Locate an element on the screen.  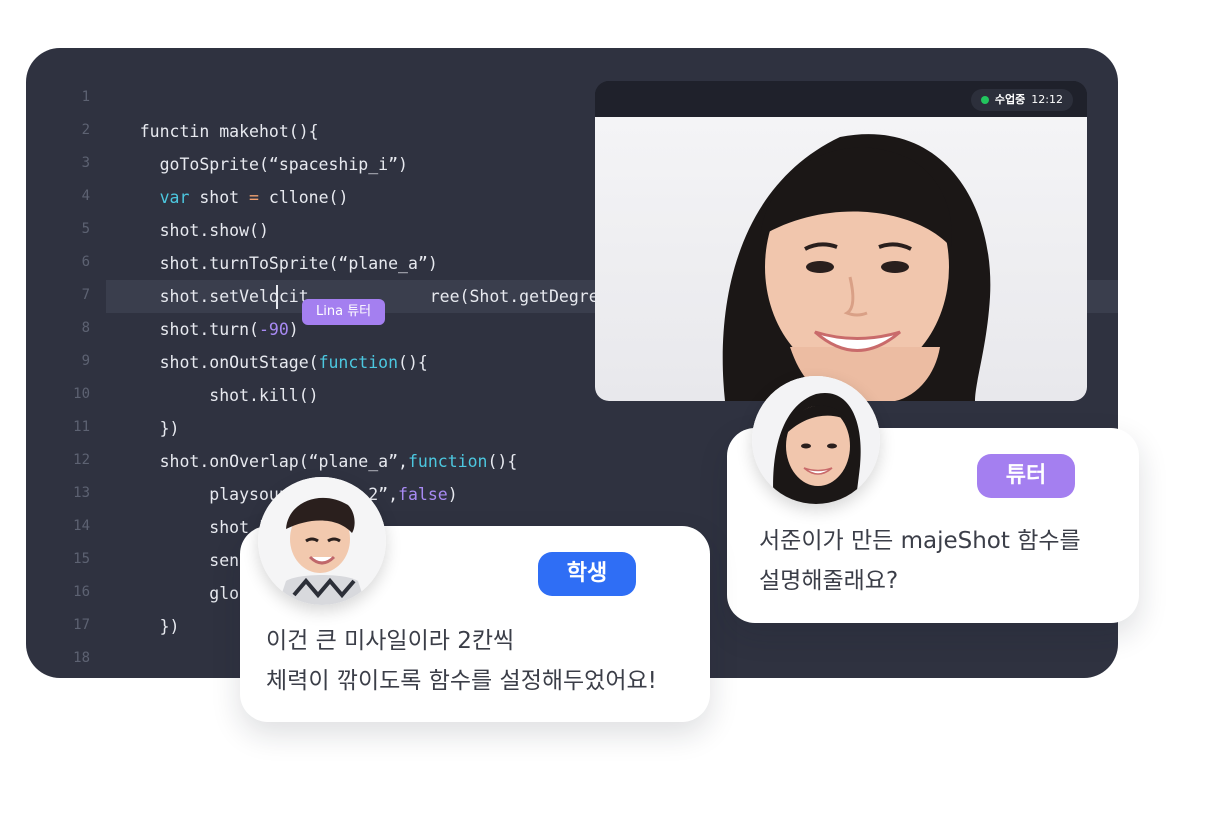
code-line-2: goToSprite(“spaceship_i”) is located at coordinates (254, 144).